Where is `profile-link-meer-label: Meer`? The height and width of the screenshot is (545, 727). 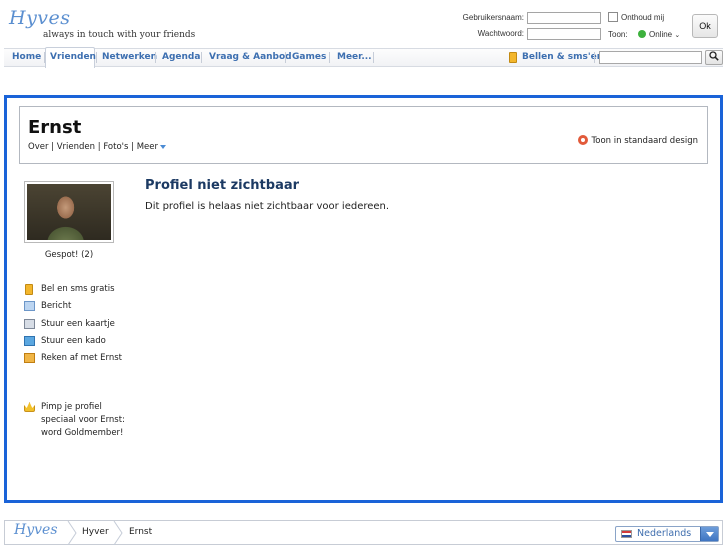 profile-link-meer-label: Meer is located at coordinates (147, 147).